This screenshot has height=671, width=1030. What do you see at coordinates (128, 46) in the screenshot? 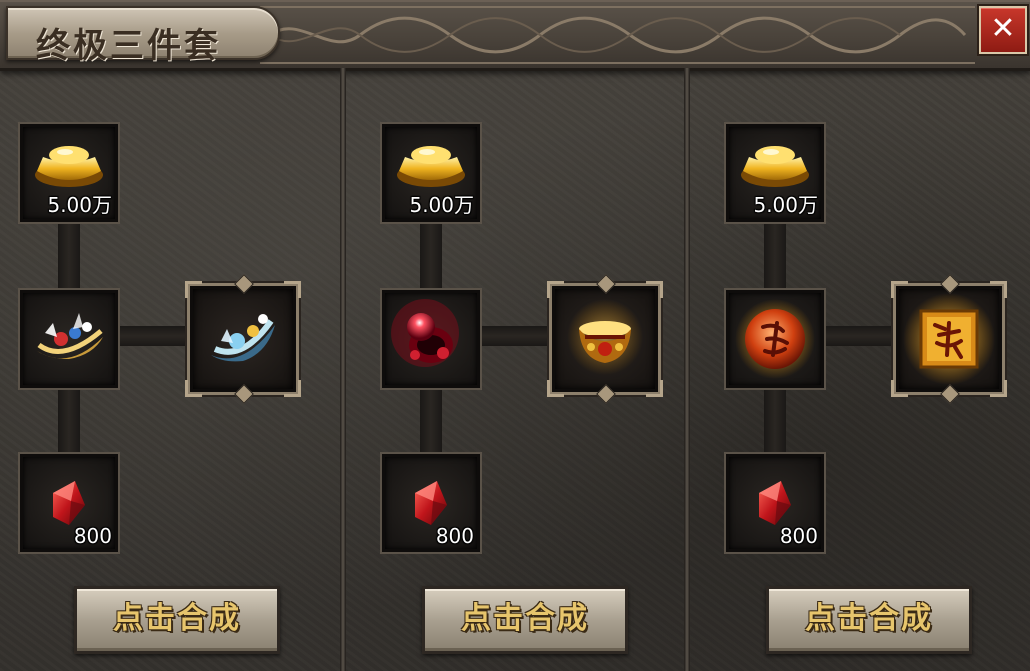
I see `window-title: 终极三件套` at bounding box center [128, 46].